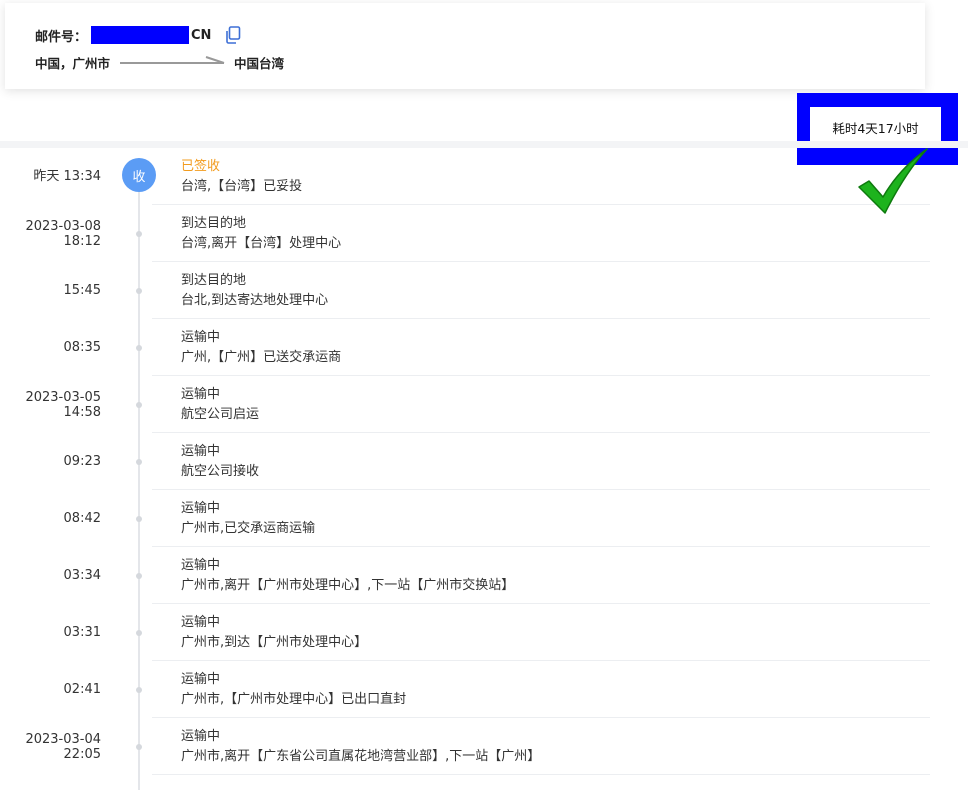  I want to click on entry-timestamp: 2023-03-08 18:12, so click(50, 233).